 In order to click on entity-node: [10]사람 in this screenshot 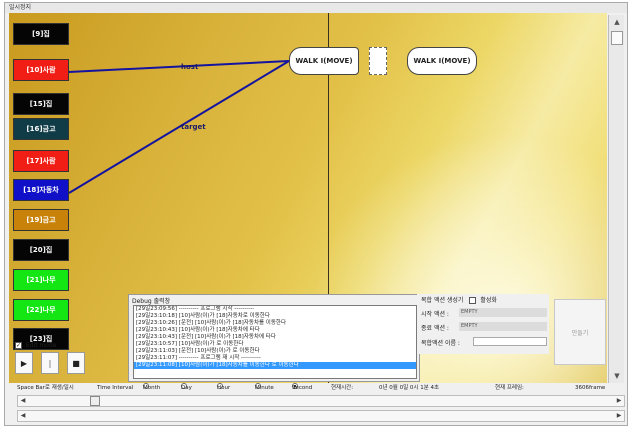, I will do `click(41, 70)`.